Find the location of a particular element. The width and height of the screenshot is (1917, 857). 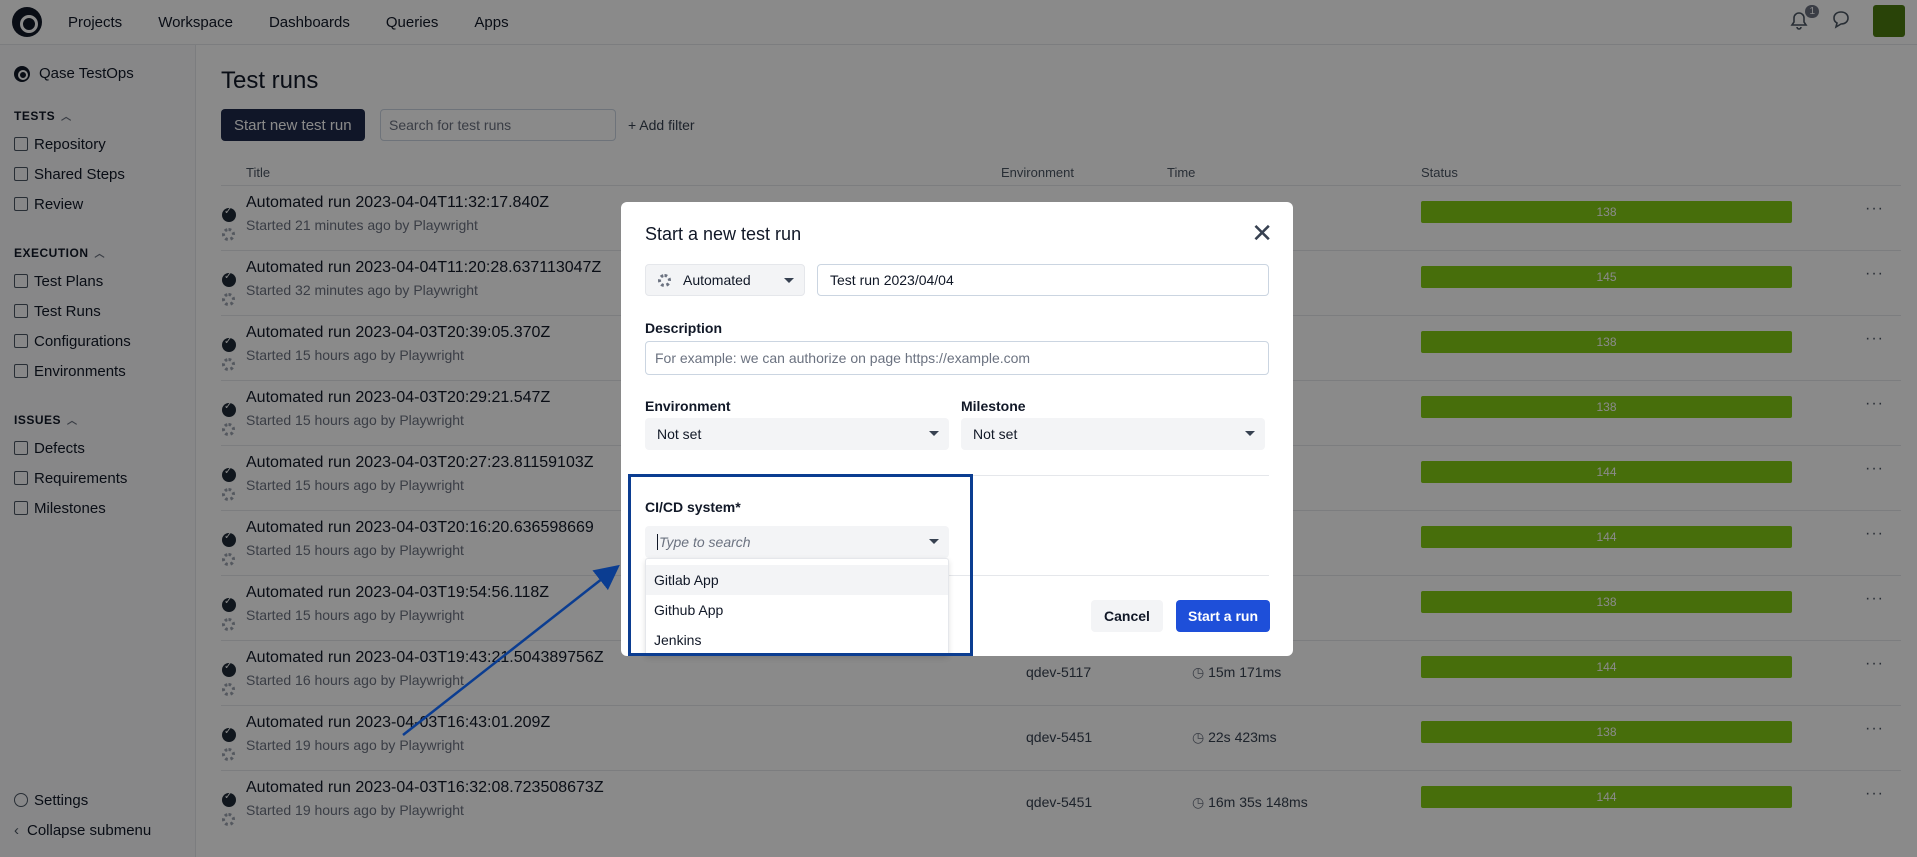

run-type-value: Automated is located at coordinates (717, 280).